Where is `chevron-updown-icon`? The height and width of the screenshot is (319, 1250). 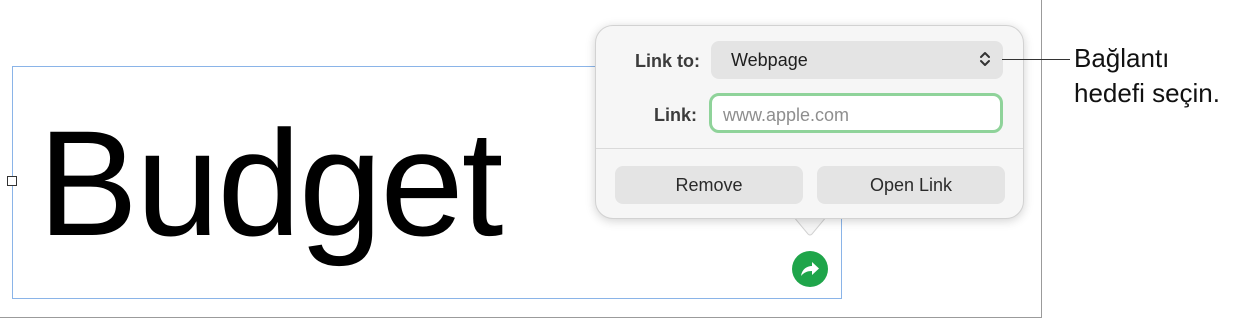
chevron-updown-icon is located at coordinates (985, 61).